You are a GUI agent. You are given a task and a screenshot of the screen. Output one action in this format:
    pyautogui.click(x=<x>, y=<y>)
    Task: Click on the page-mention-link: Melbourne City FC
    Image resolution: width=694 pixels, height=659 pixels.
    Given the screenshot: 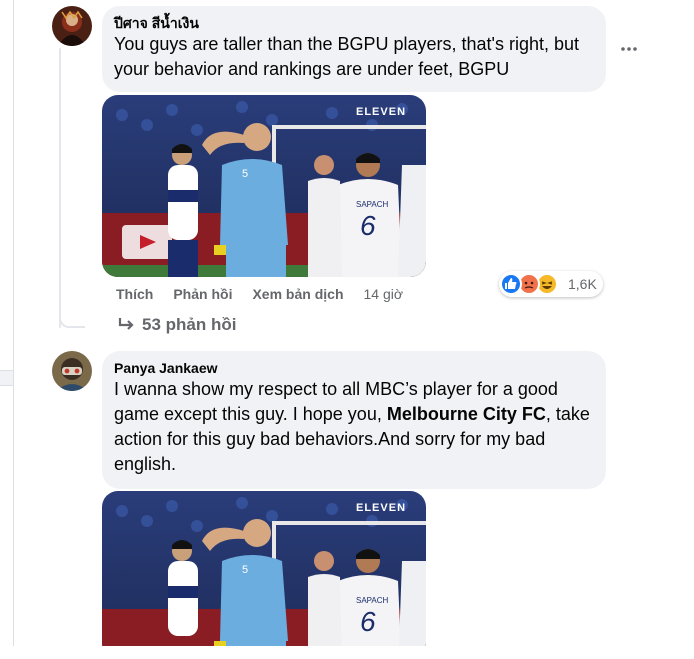 What is the action you would take?
    pyautogui.click(x=466, y=414)
    